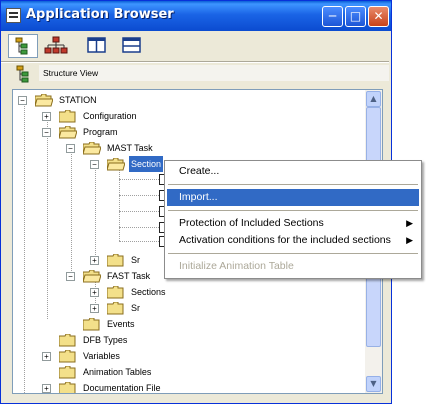 This screenshot has width=426, height=404. What do you see at coordinates (122, 388) in the screenshot?
I see `tree-node-label: Documentation File` at bounding box center [122, 388].